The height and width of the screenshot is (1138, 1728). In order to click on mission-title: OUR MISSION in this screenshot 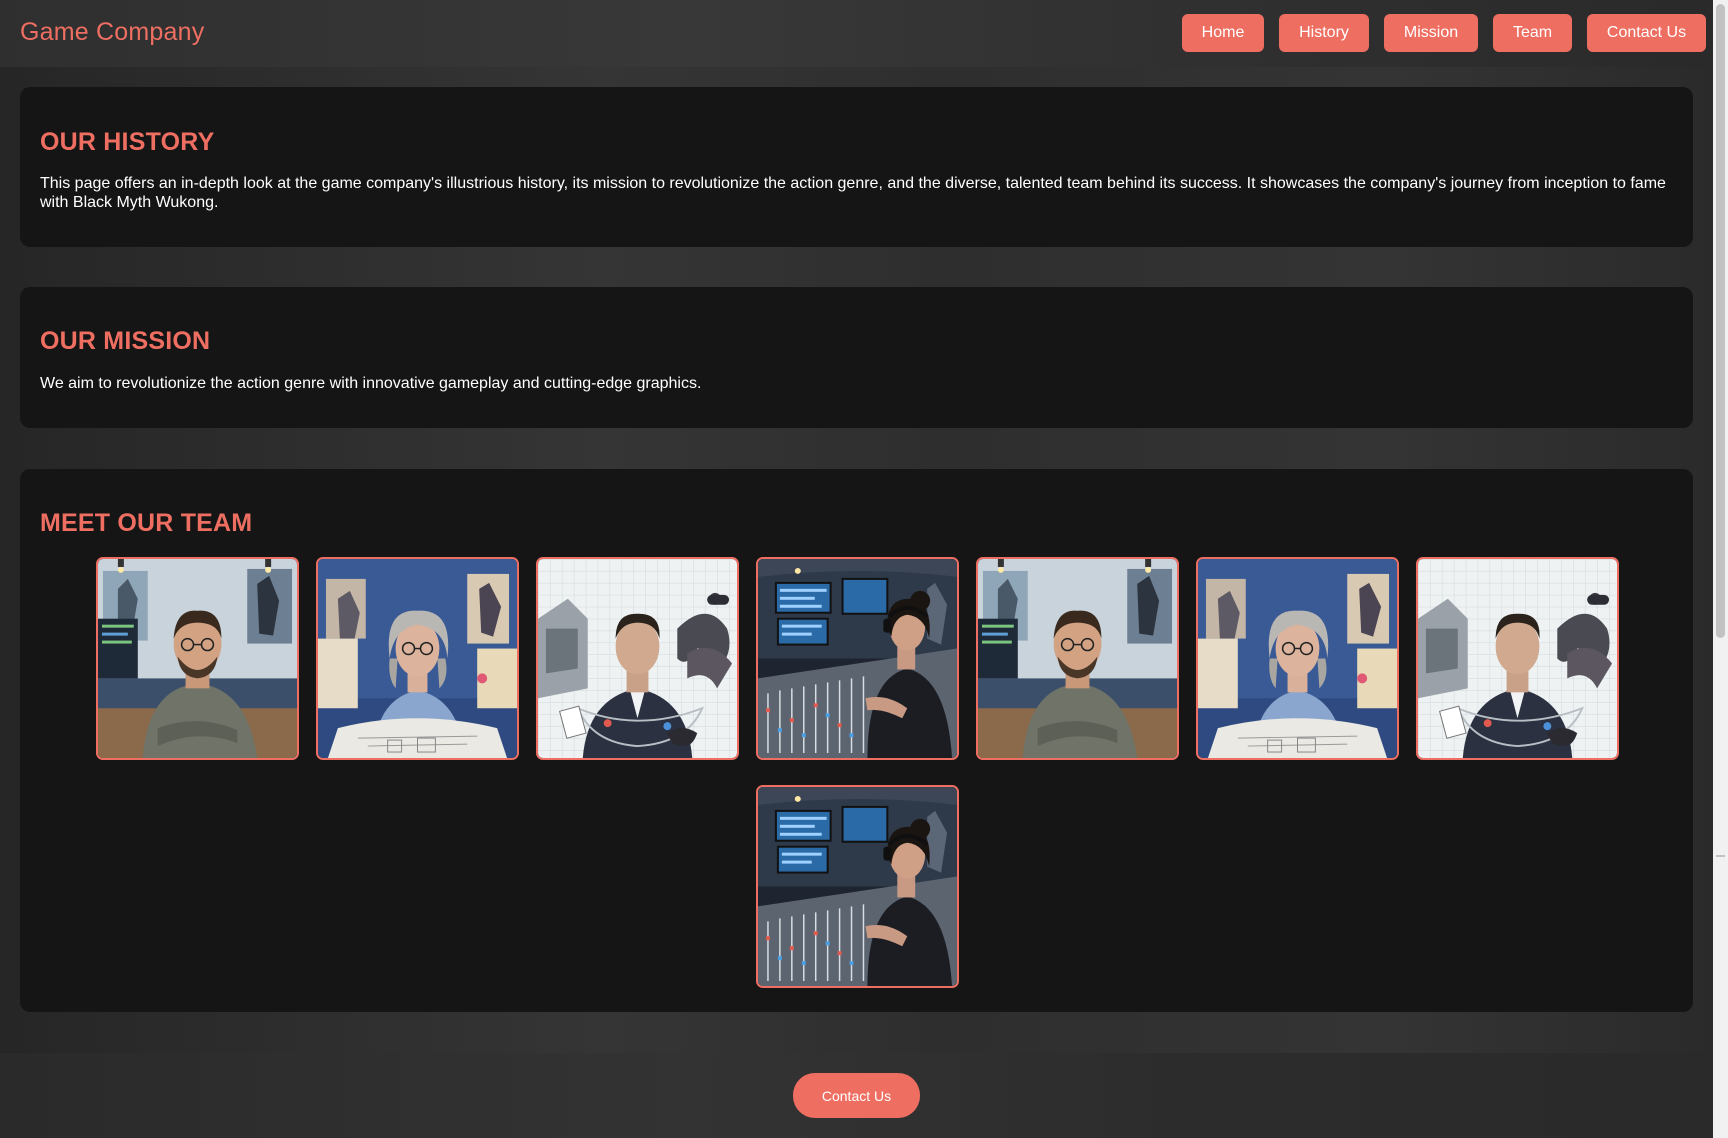, I will do `click(125, 341)`.